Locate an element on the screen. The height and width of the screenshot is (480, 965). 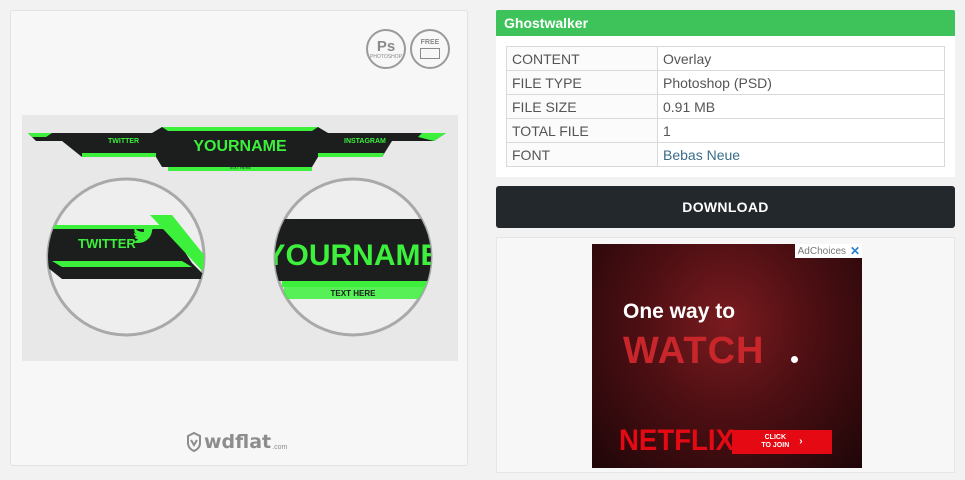
ad-dot is located at coordinates (794, 359).